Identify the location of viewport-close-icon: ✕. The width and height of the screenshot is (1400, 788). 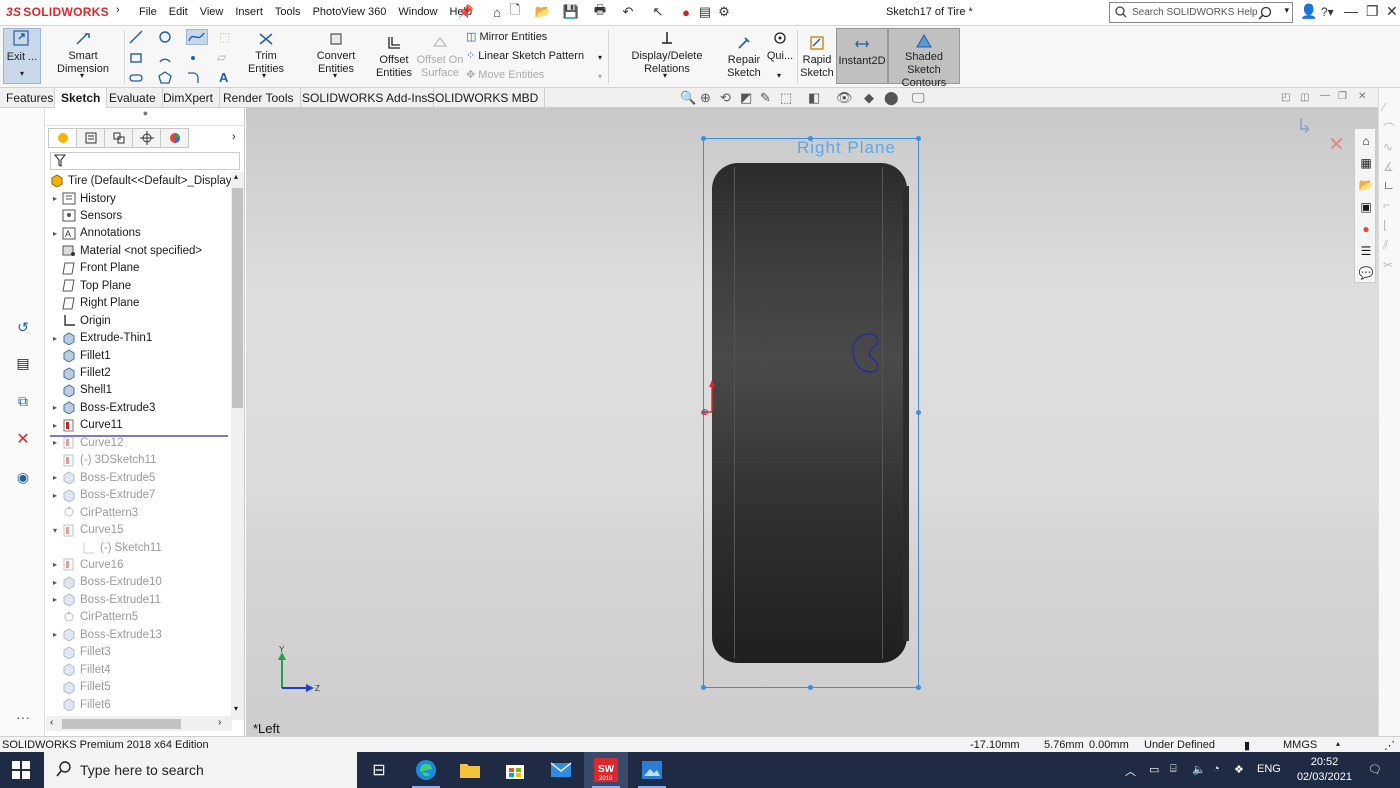
(1362, 96).